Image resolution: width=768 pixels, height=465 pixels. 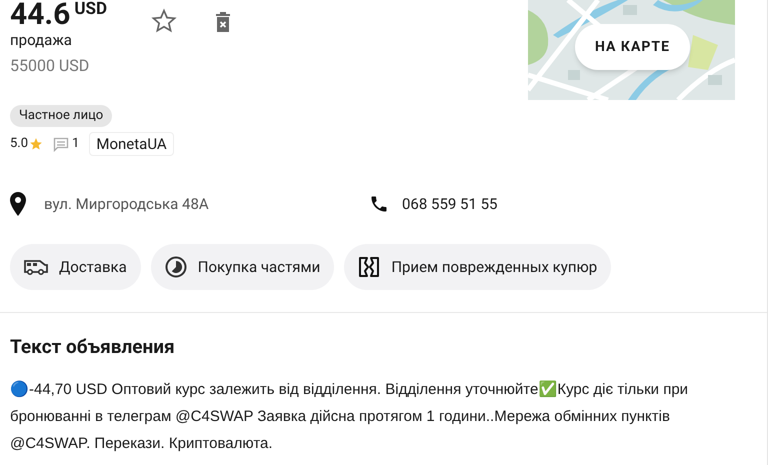 What do you see at coordinates (50, 66) in the screenshot?
I see `total-price: 55000 USD` at bounding box center [50, 66].